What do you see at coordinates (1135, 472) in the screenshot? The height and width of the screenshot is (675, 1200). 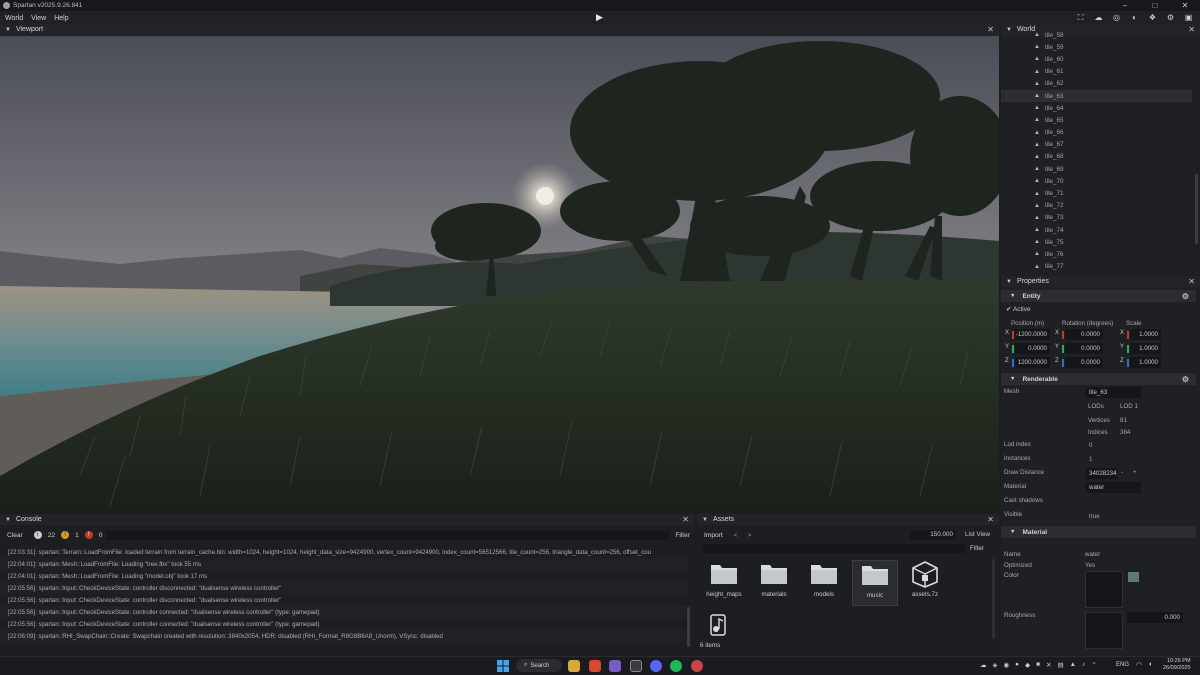 I see `draw-distance-increment: +` at bounding box center [1135, 472].